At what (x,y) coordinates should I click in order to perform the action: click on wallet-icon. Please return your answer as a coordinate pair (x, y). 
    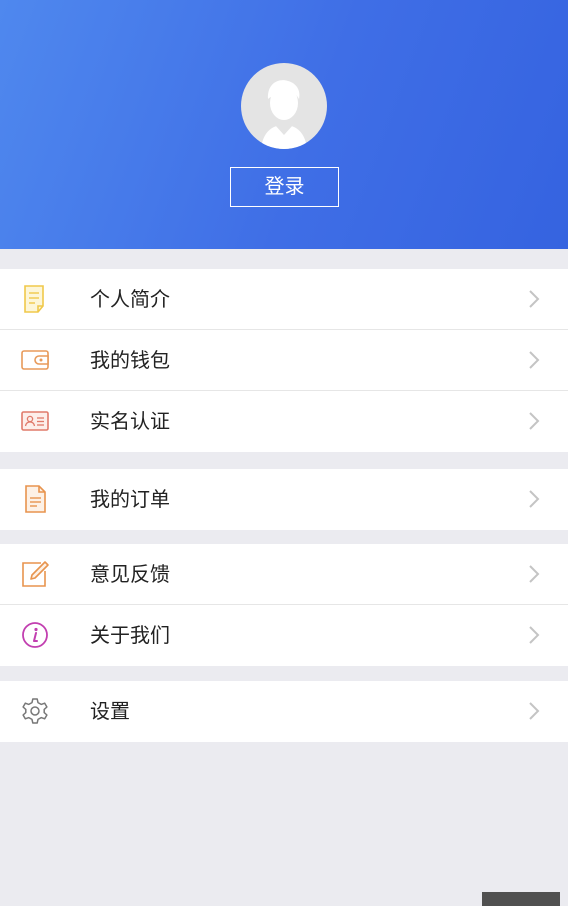
    Looking at the image, I should click on (35, 360).